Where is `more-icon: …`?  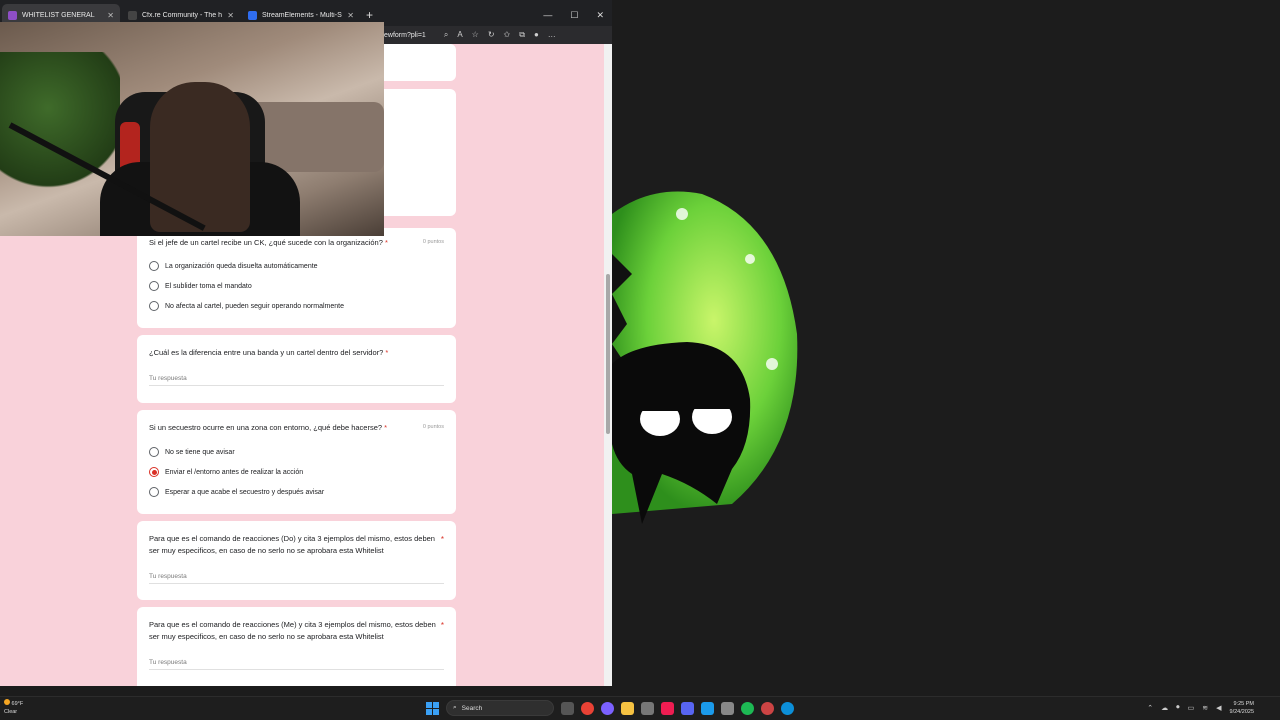 more-icon: … is located at coordinates (552, 35).